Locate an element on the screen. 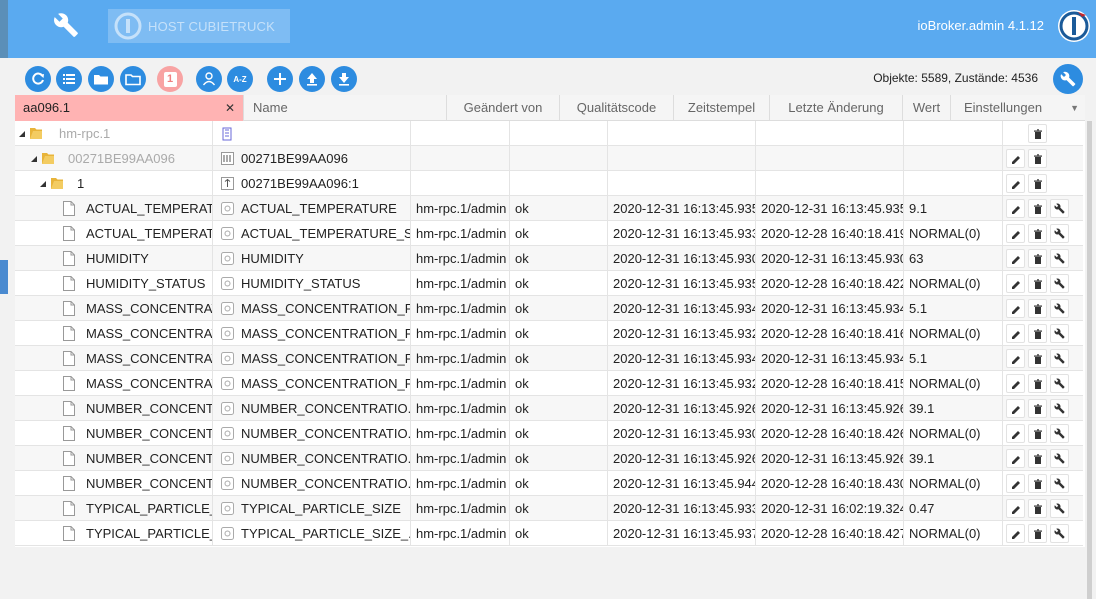 The width and height of the screenshot is (1096, 599). quality-cell-value: ok is located at coordinates (522, 433).